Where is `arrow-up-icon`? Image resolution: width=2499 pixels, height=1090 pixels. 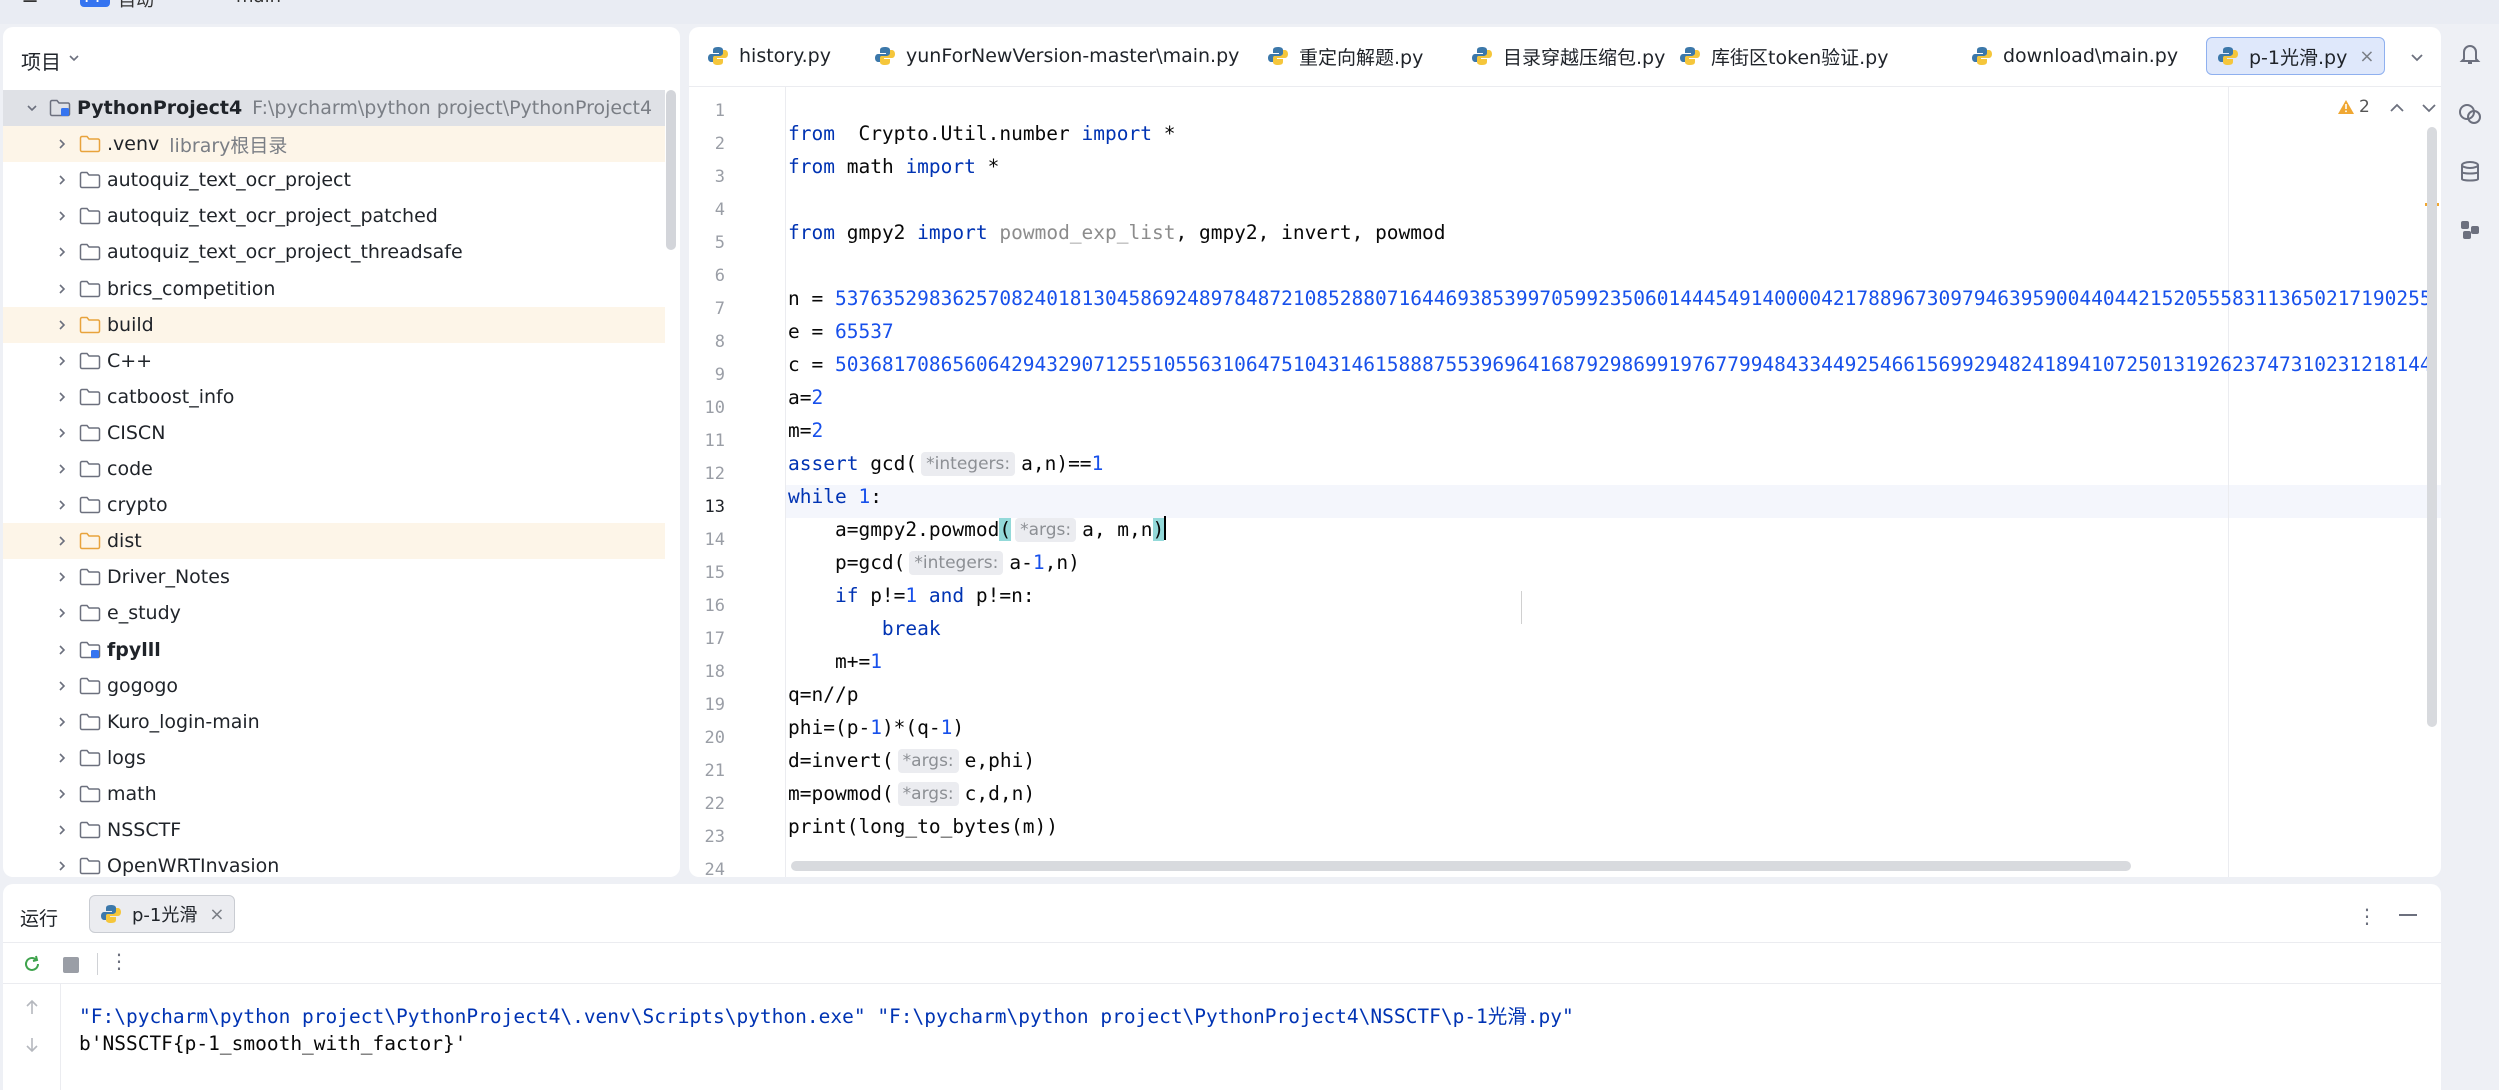 arrow-up-icon is located at coordinates (32, 1007).